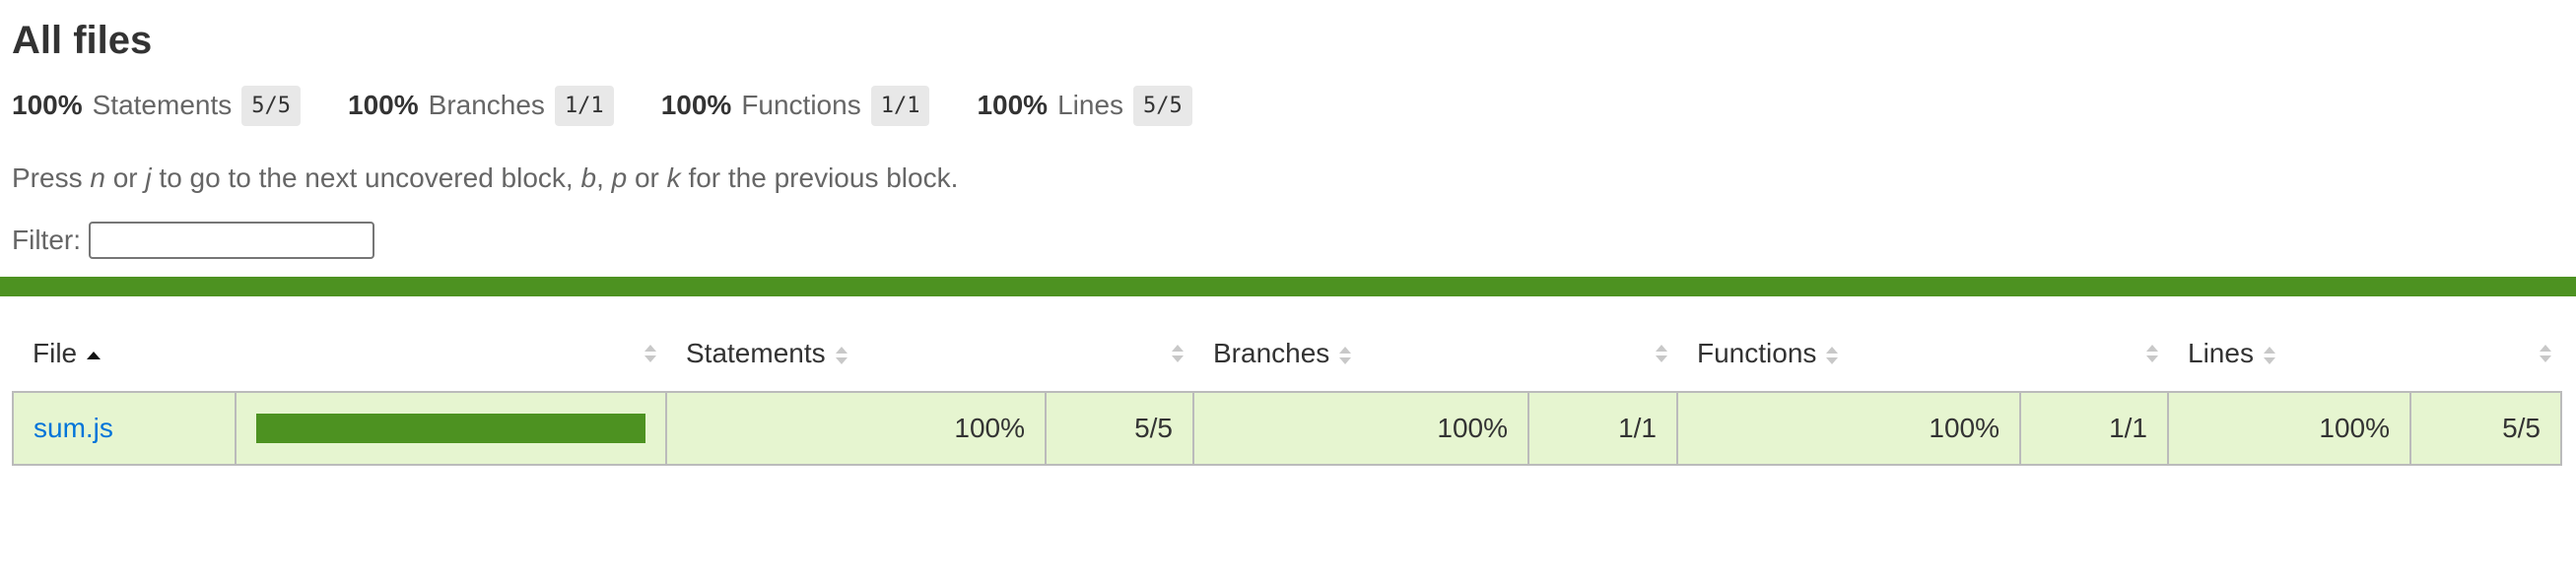 The width and height of the screenshot is (2576, 581). Describe the element at coordinates (1360, 428) in the screenshot. I see `branches-pct: 100%` at that location.